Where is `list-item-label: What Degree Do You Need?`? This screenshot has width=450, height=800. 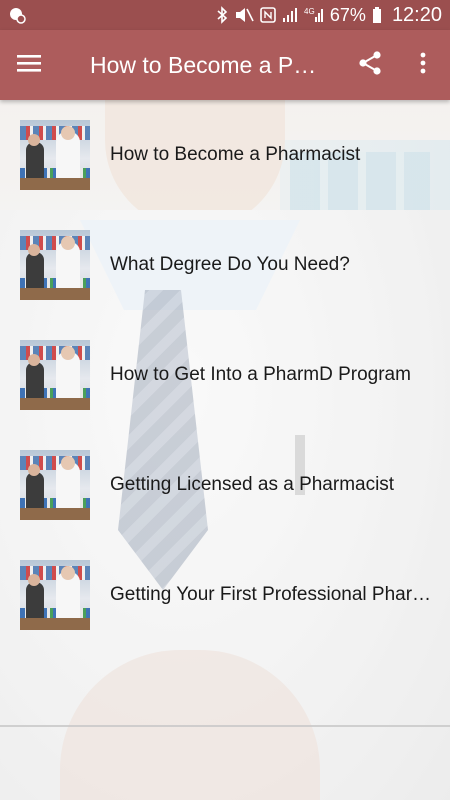 list-item-label: What Degree Do You Need? is located at coordinates (230, 264).